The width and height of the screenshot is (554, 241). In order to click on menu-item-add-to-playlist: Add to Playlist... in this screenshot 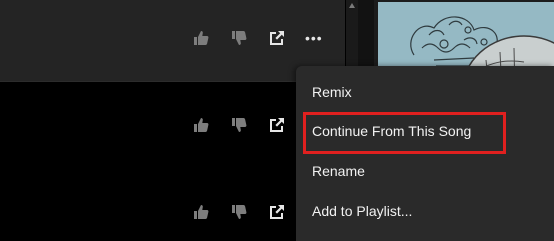, I will do `click(362, 211)`.